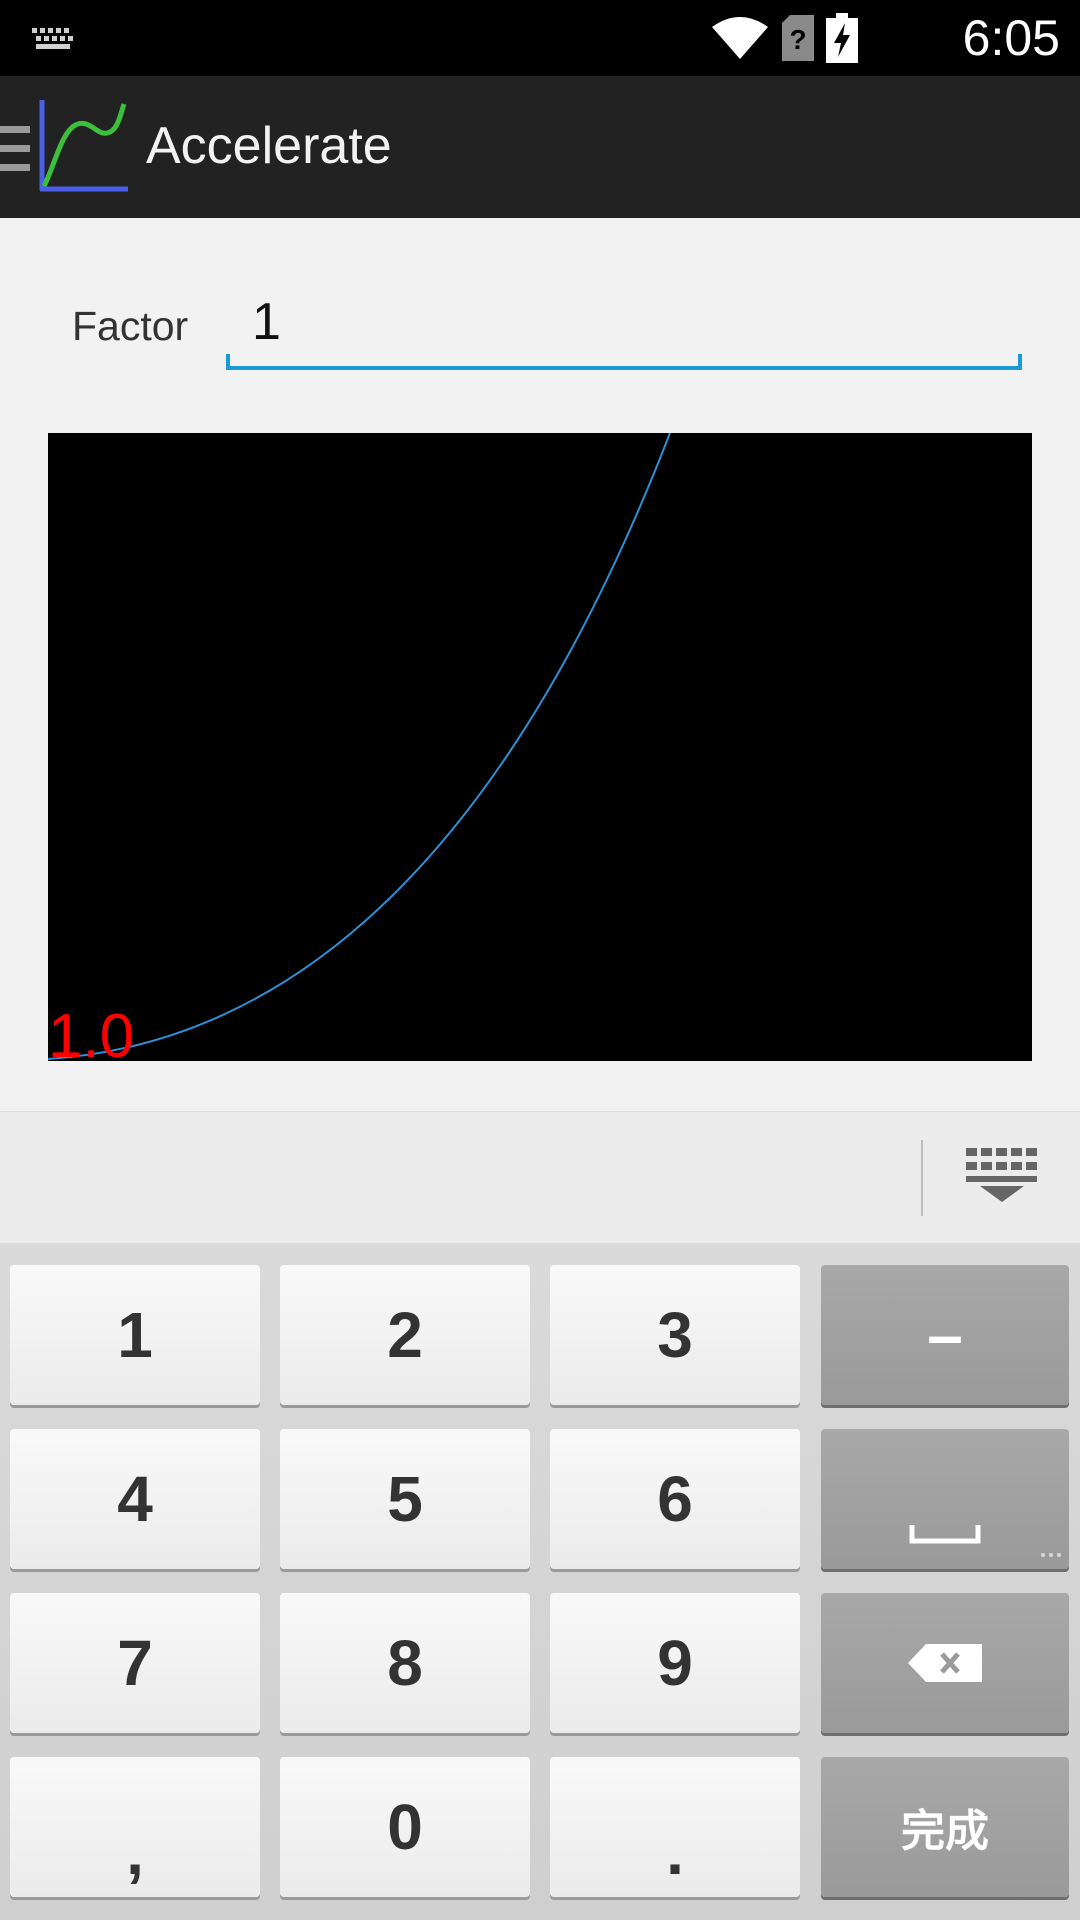 The width and height of the screenshot is (1080, 1920). Describe the element at coordinates (624, 322) in the screenshot. I see `factor-input` at that location.